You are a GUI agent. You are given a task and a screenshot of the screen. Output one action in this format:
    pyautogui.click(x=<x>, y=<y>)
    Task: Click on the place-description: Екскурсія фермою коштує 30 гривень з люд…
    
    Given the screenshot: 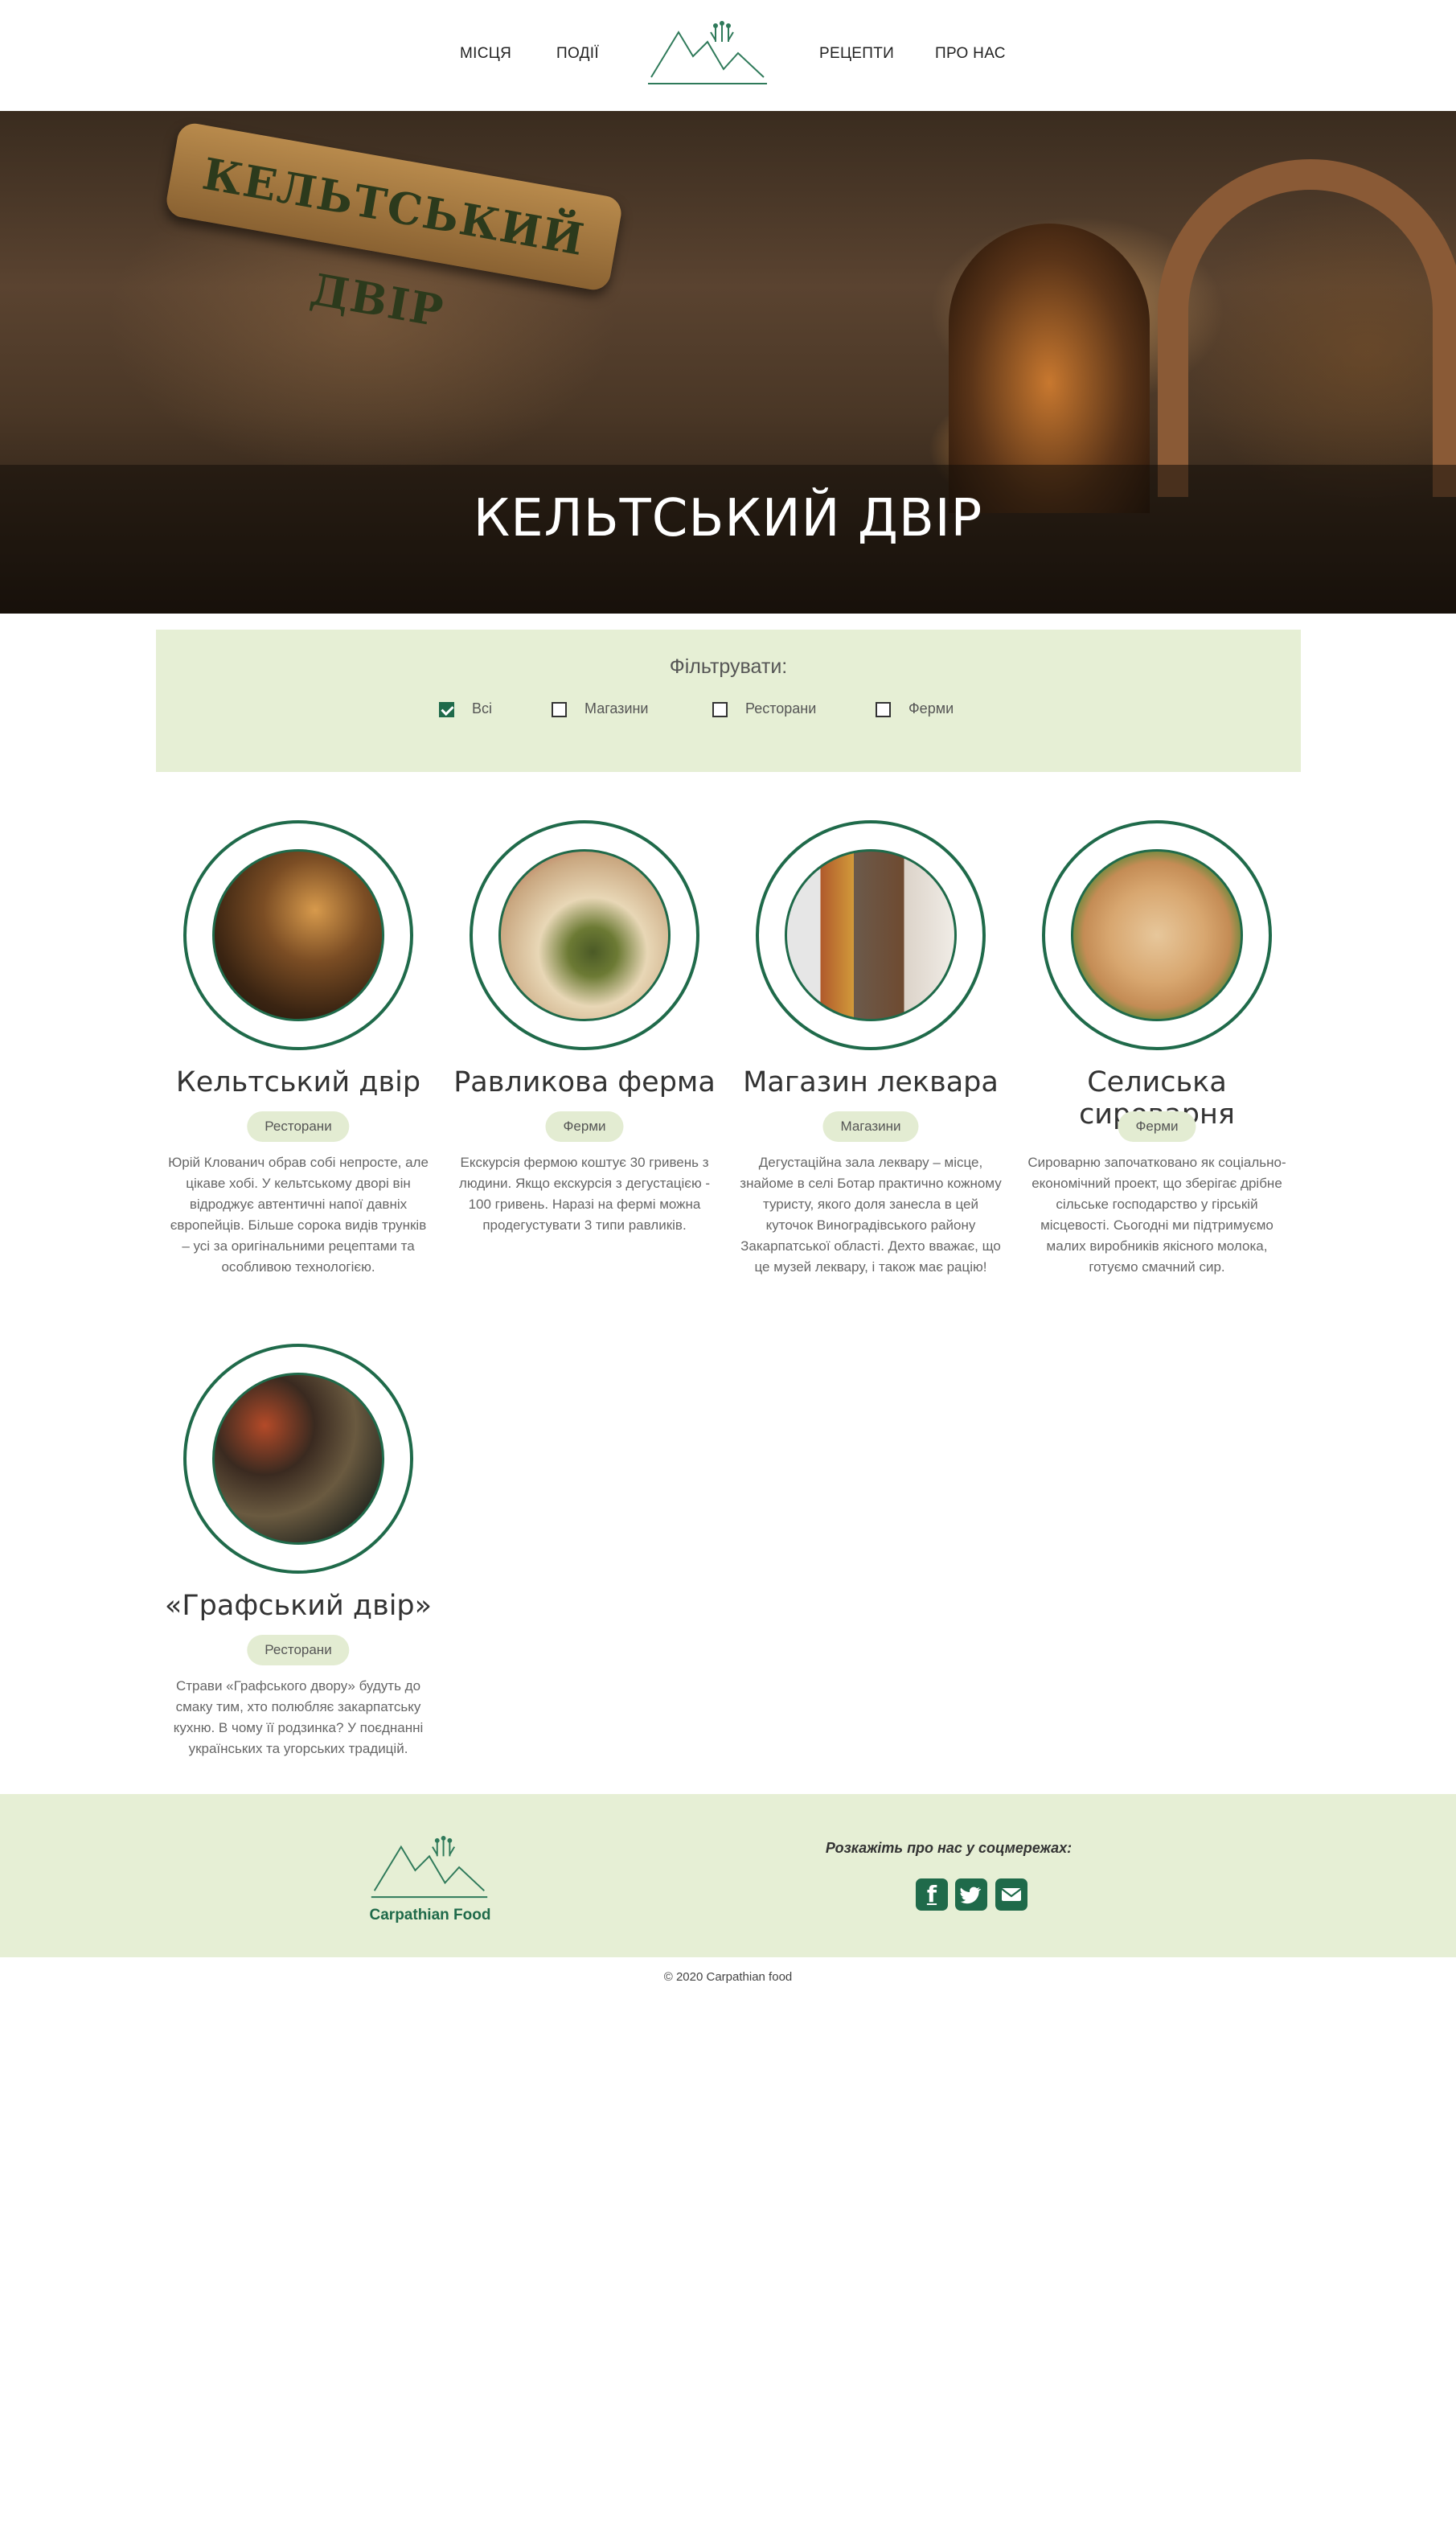 What is the action you would take?
    pyautogui.click(x=584, y=1194)
    